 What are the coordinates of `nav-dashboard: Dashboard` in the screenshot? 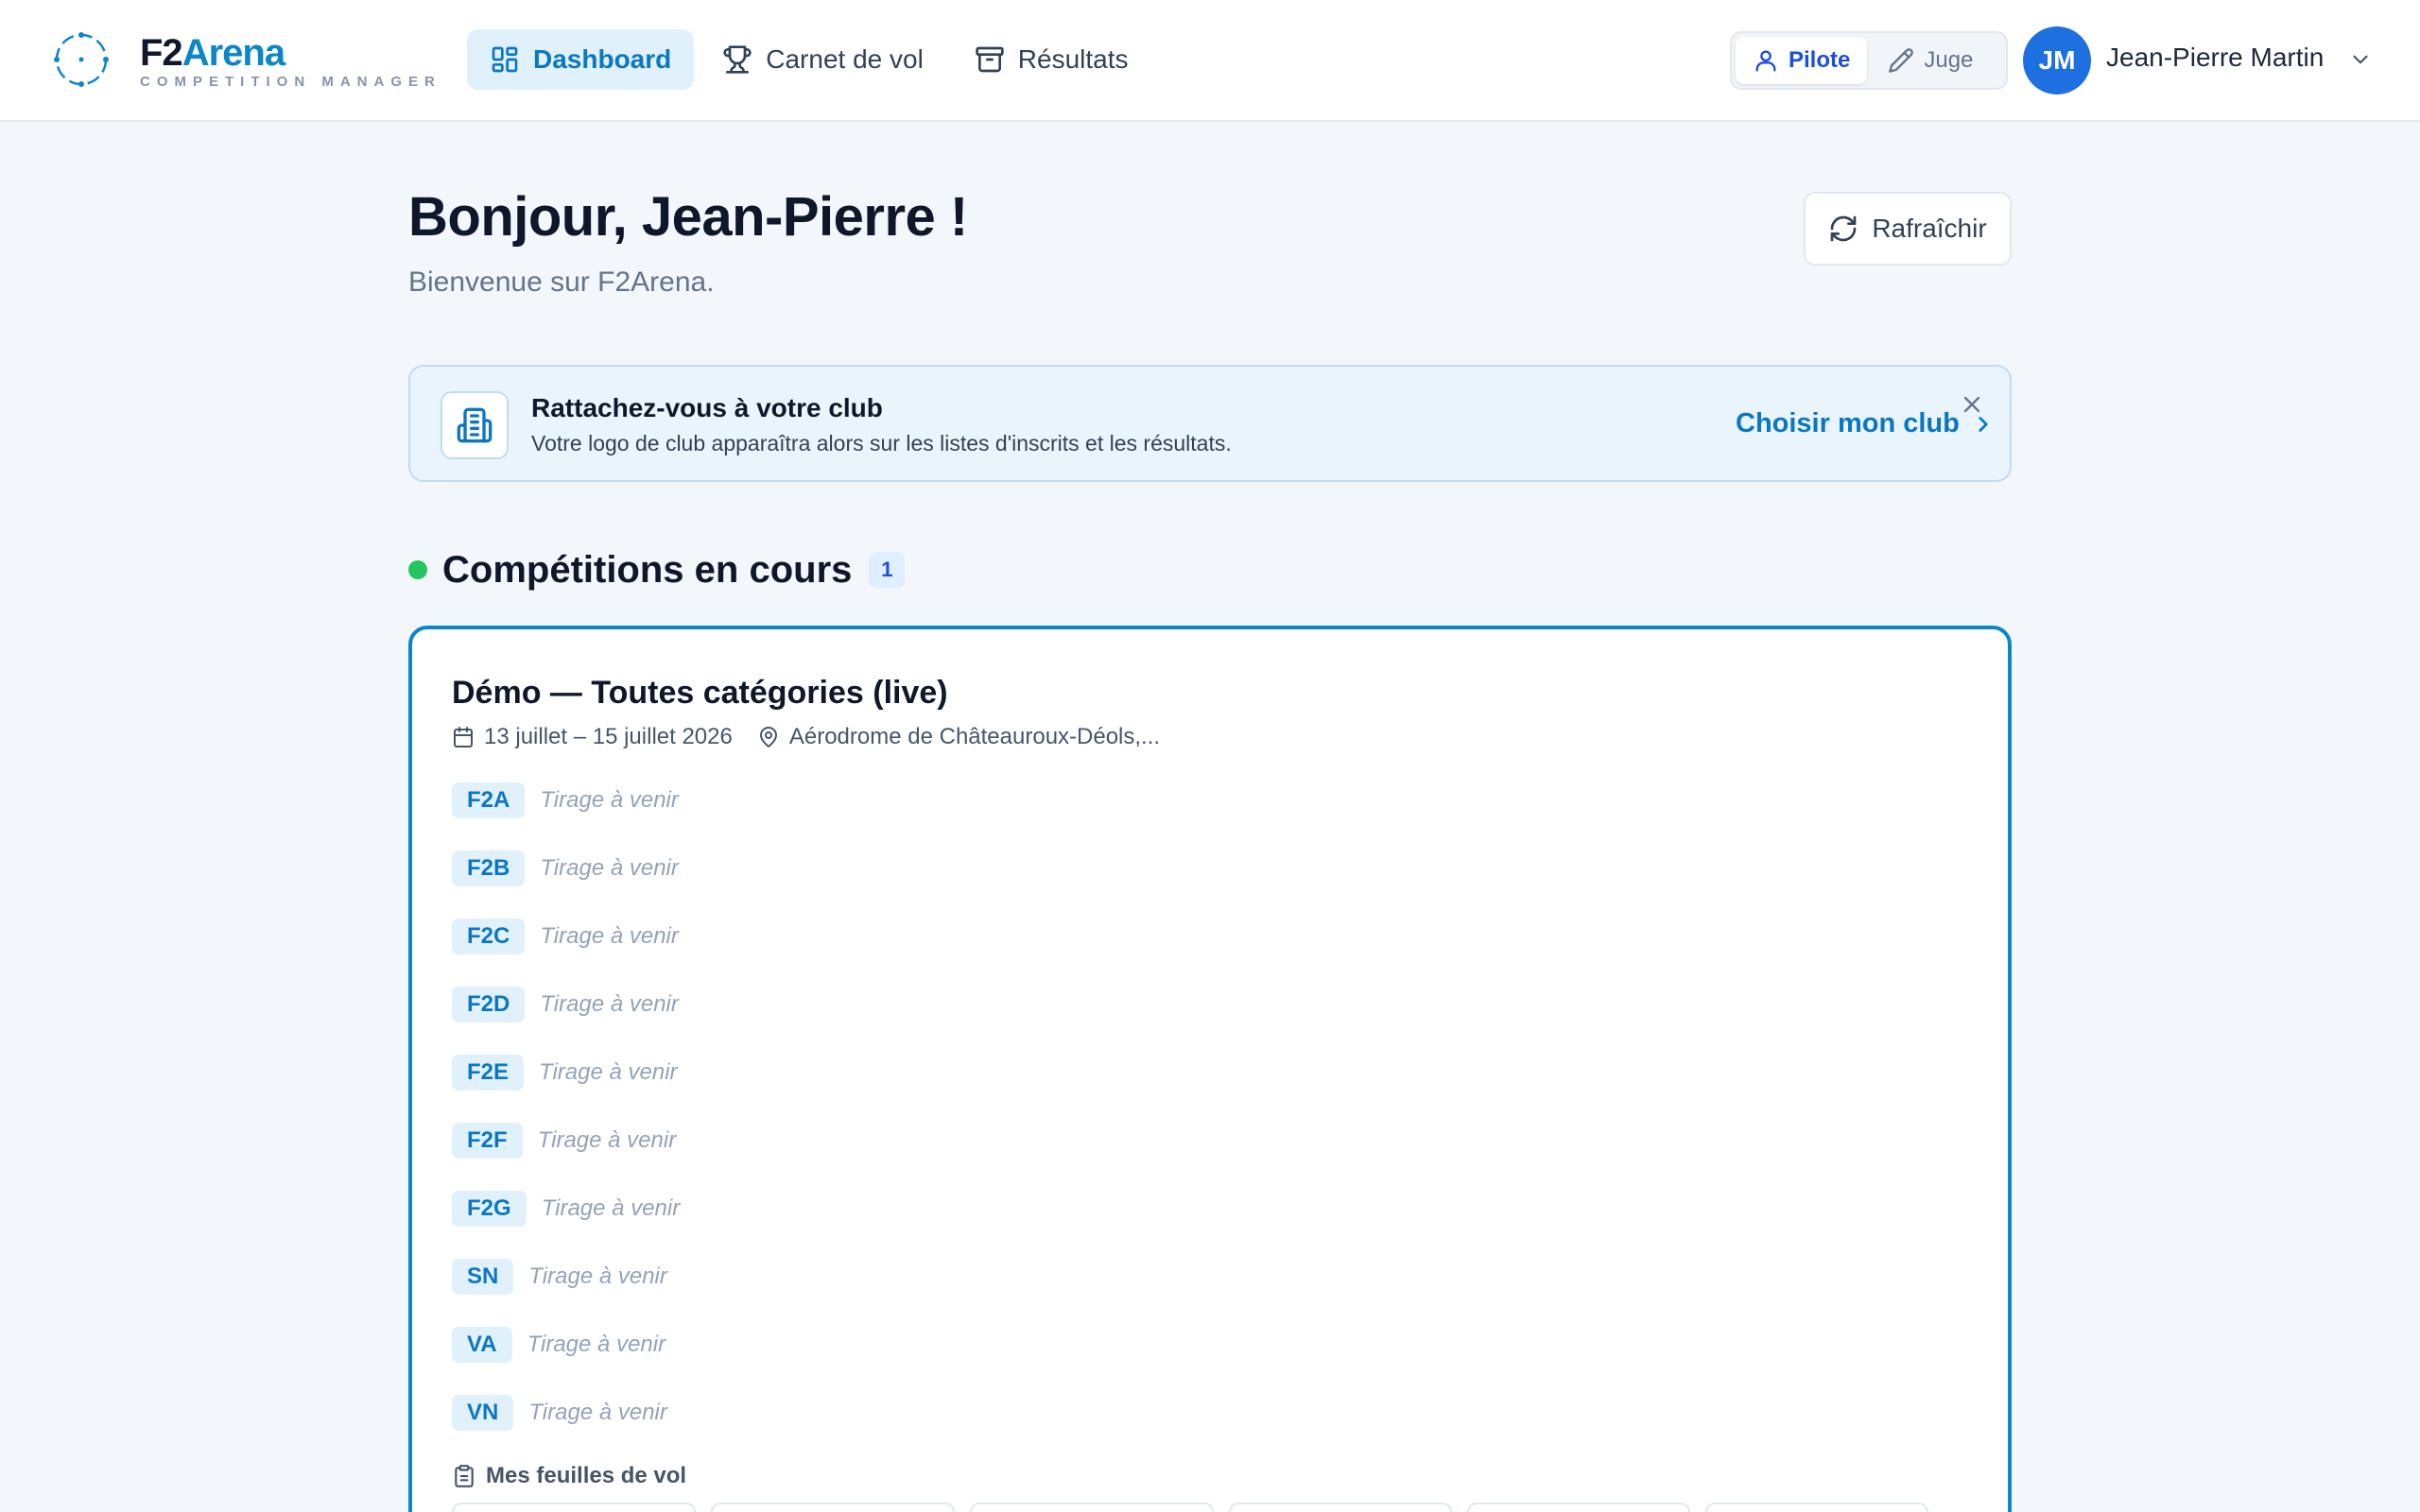 It's located at (581, 59).